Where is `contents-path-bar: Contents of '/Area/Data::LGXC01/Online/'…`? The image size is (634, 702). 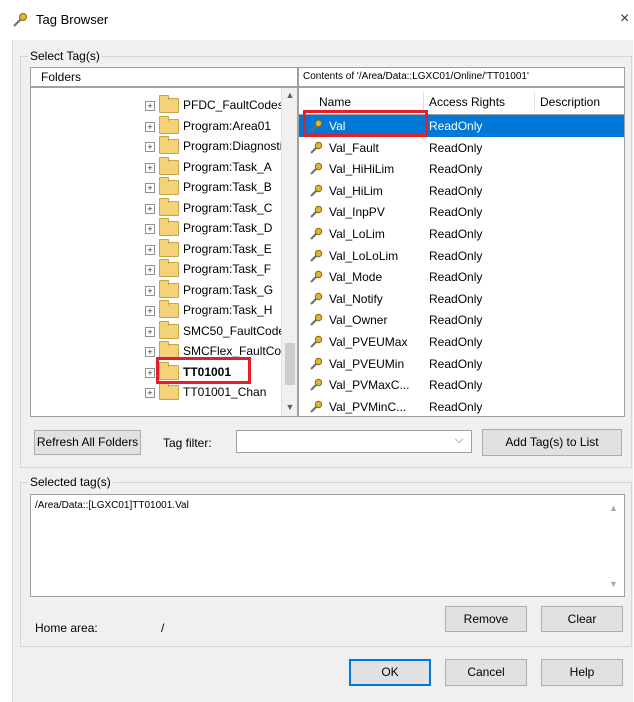 contents-path-bar: Contents of '/Area/Data::LGXC01/Online/'… is located at coordinates (461, 77).